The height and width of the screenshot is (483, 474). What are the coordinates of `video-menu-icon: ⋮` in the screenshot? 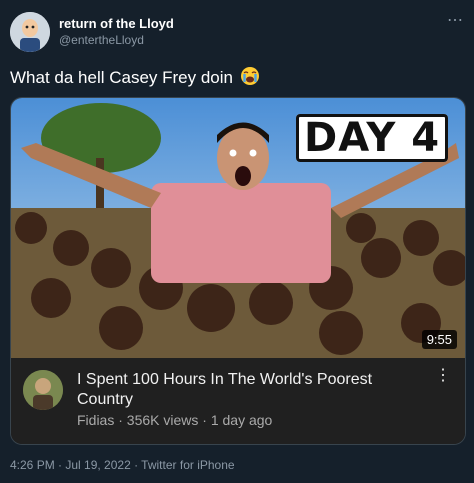 It's located at (443, 376).